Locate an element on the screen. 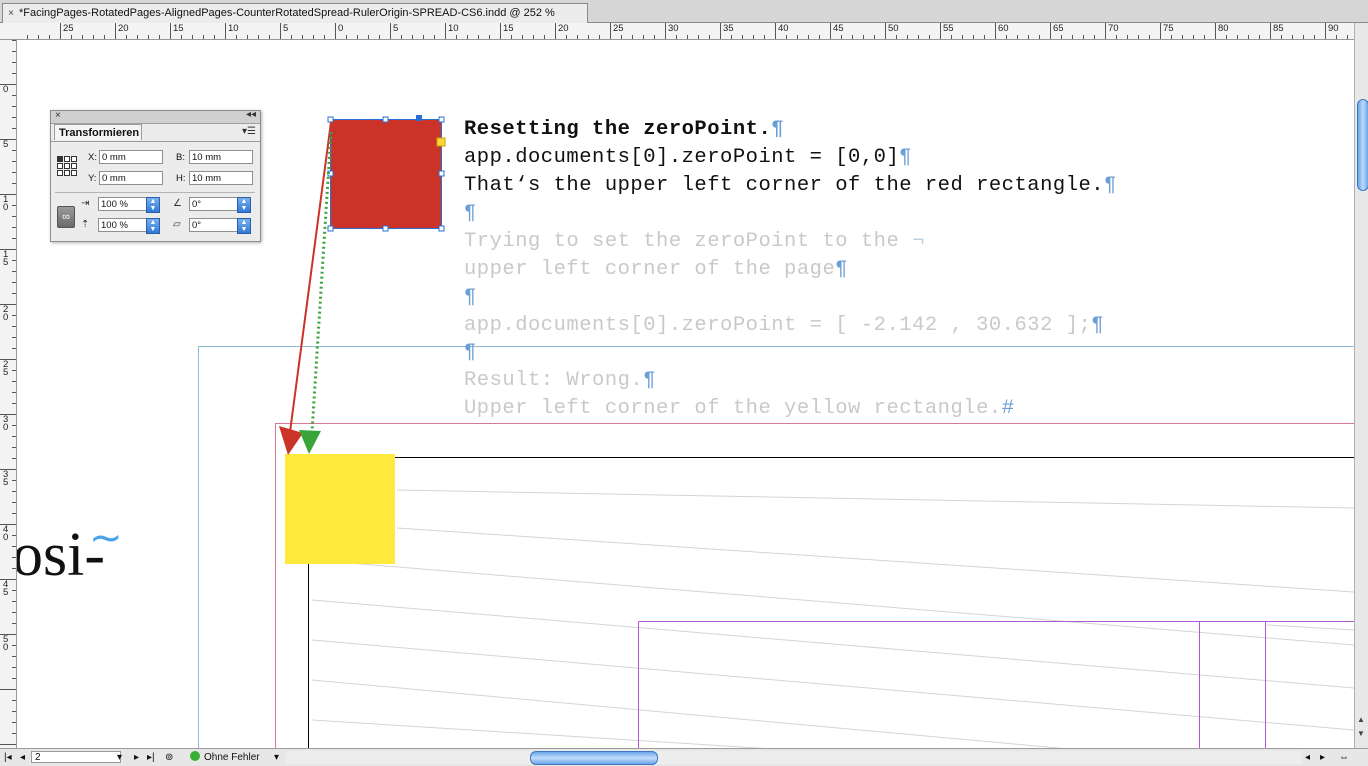  page-number-field: 2 is located at coordinates (76, 757).